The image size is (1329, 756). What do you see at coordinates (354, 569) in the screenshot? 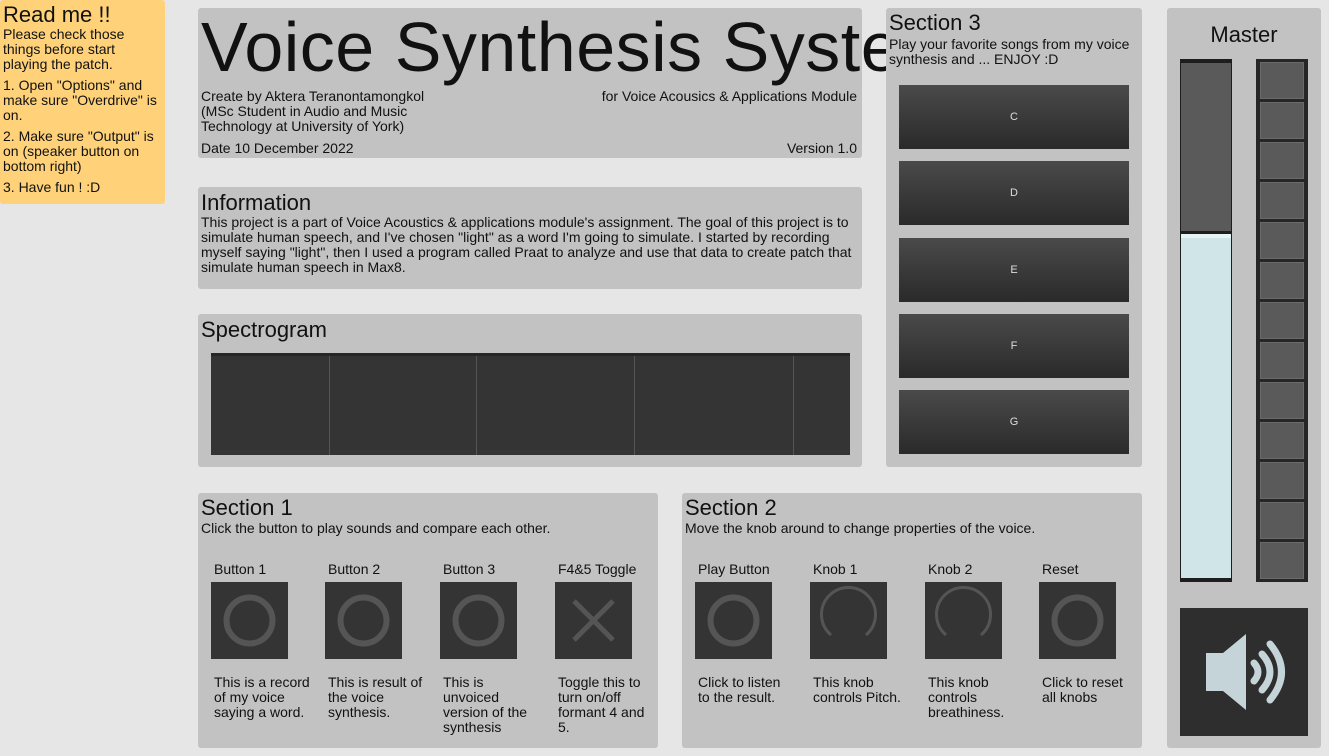
I see `button2-label: Button 2` at bounding box center [354, 569].